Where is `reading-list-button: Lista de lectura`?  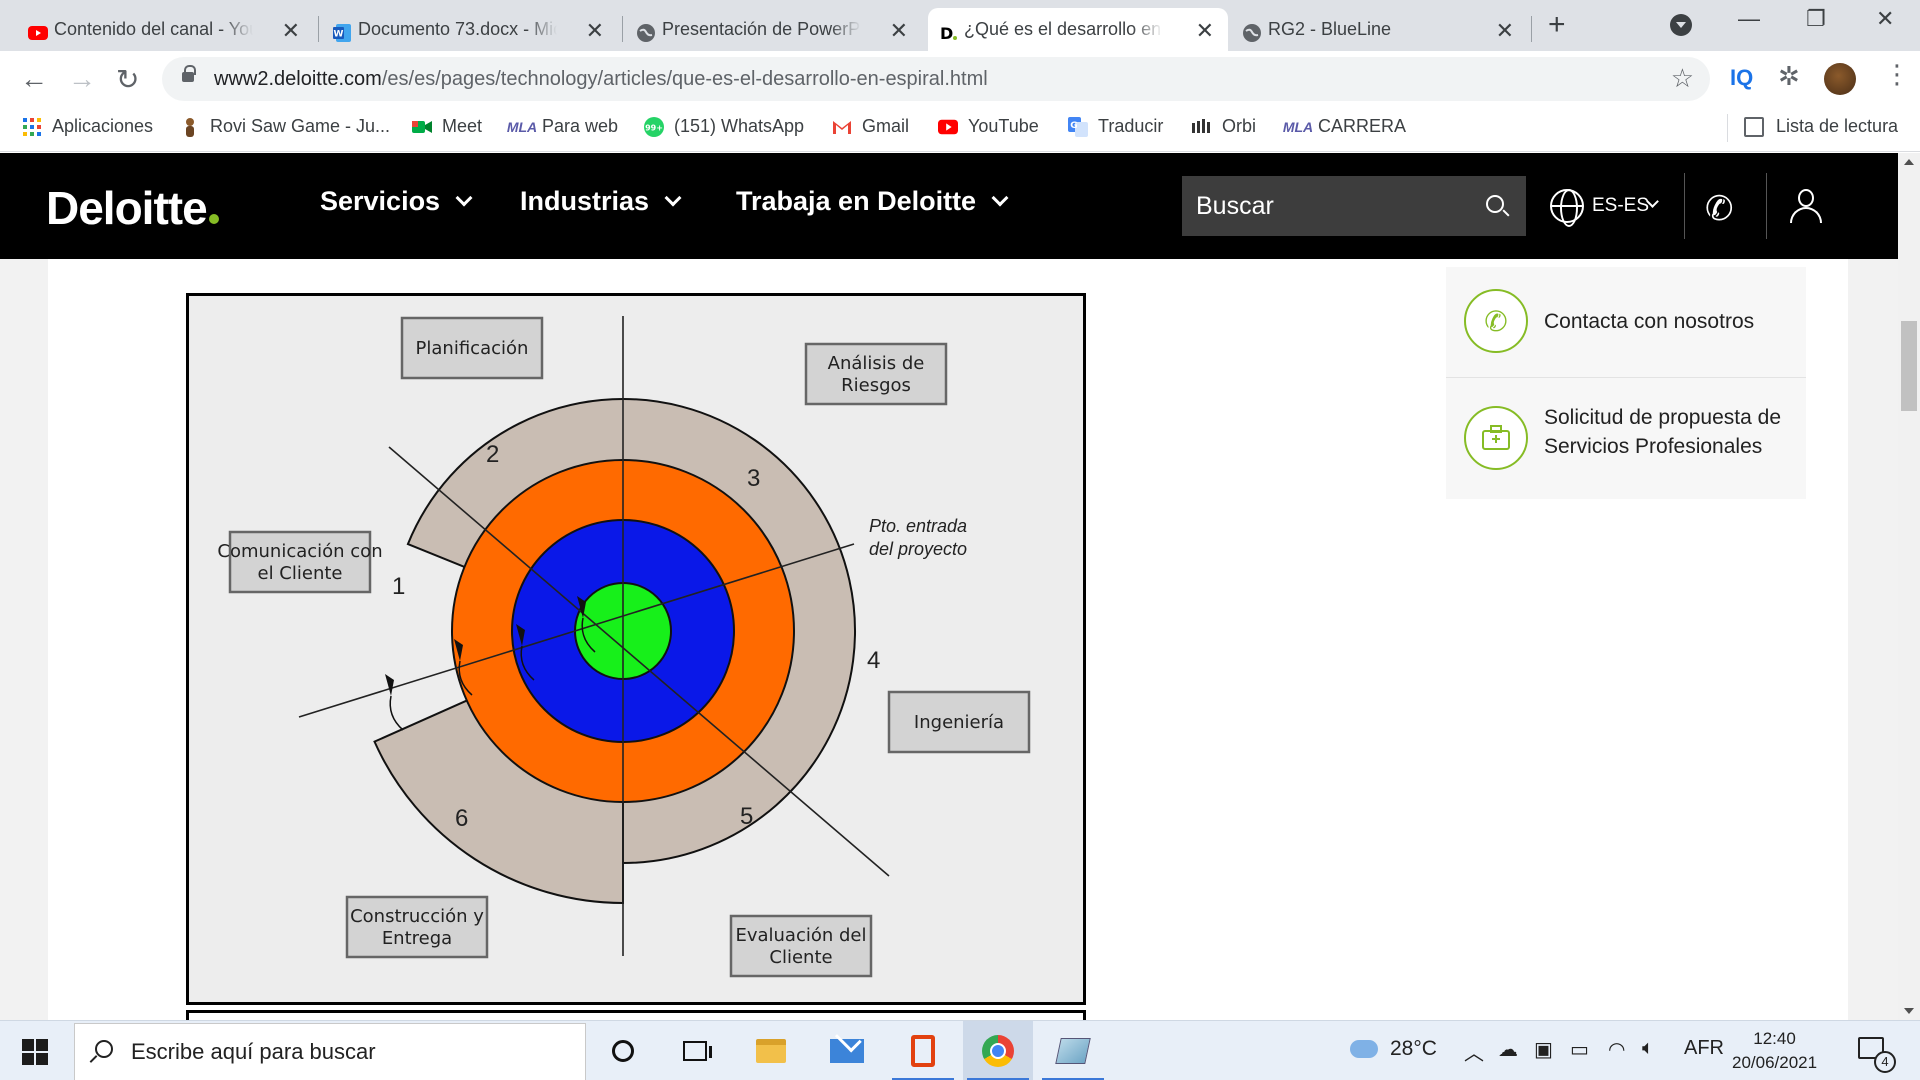 reading-list-button: Lista de lectura is located at coordinates (1821, 126).